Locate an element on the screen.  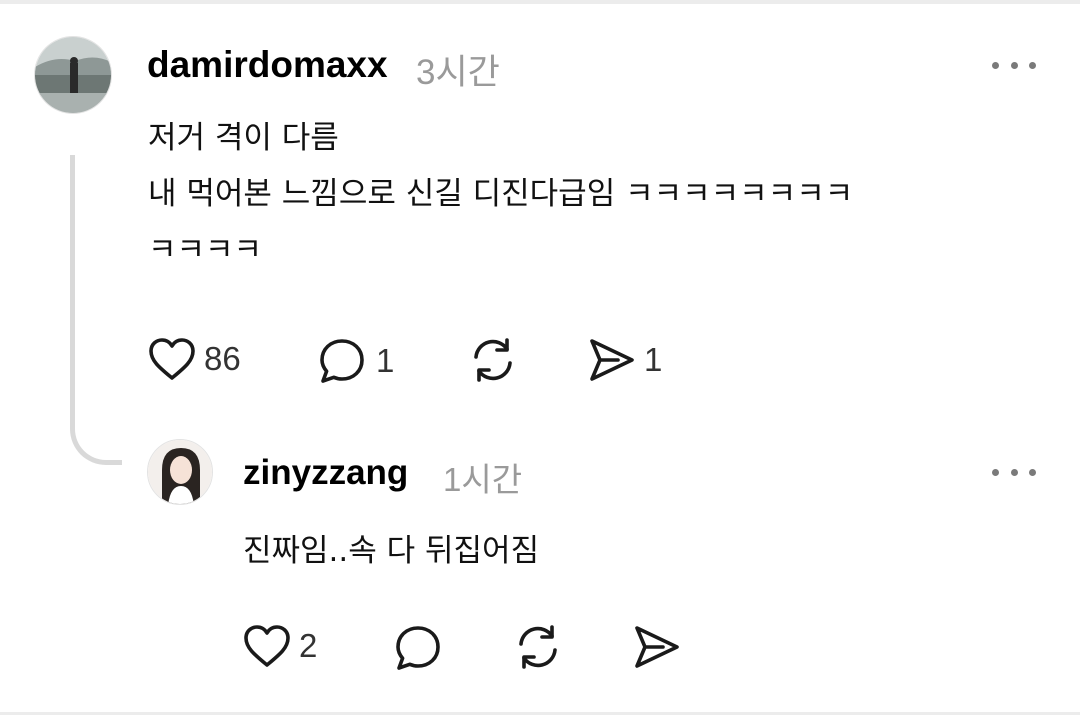
reply-text-line: 진짜임..속 다 뒤집어짐 is located at coordinates (391, 551).